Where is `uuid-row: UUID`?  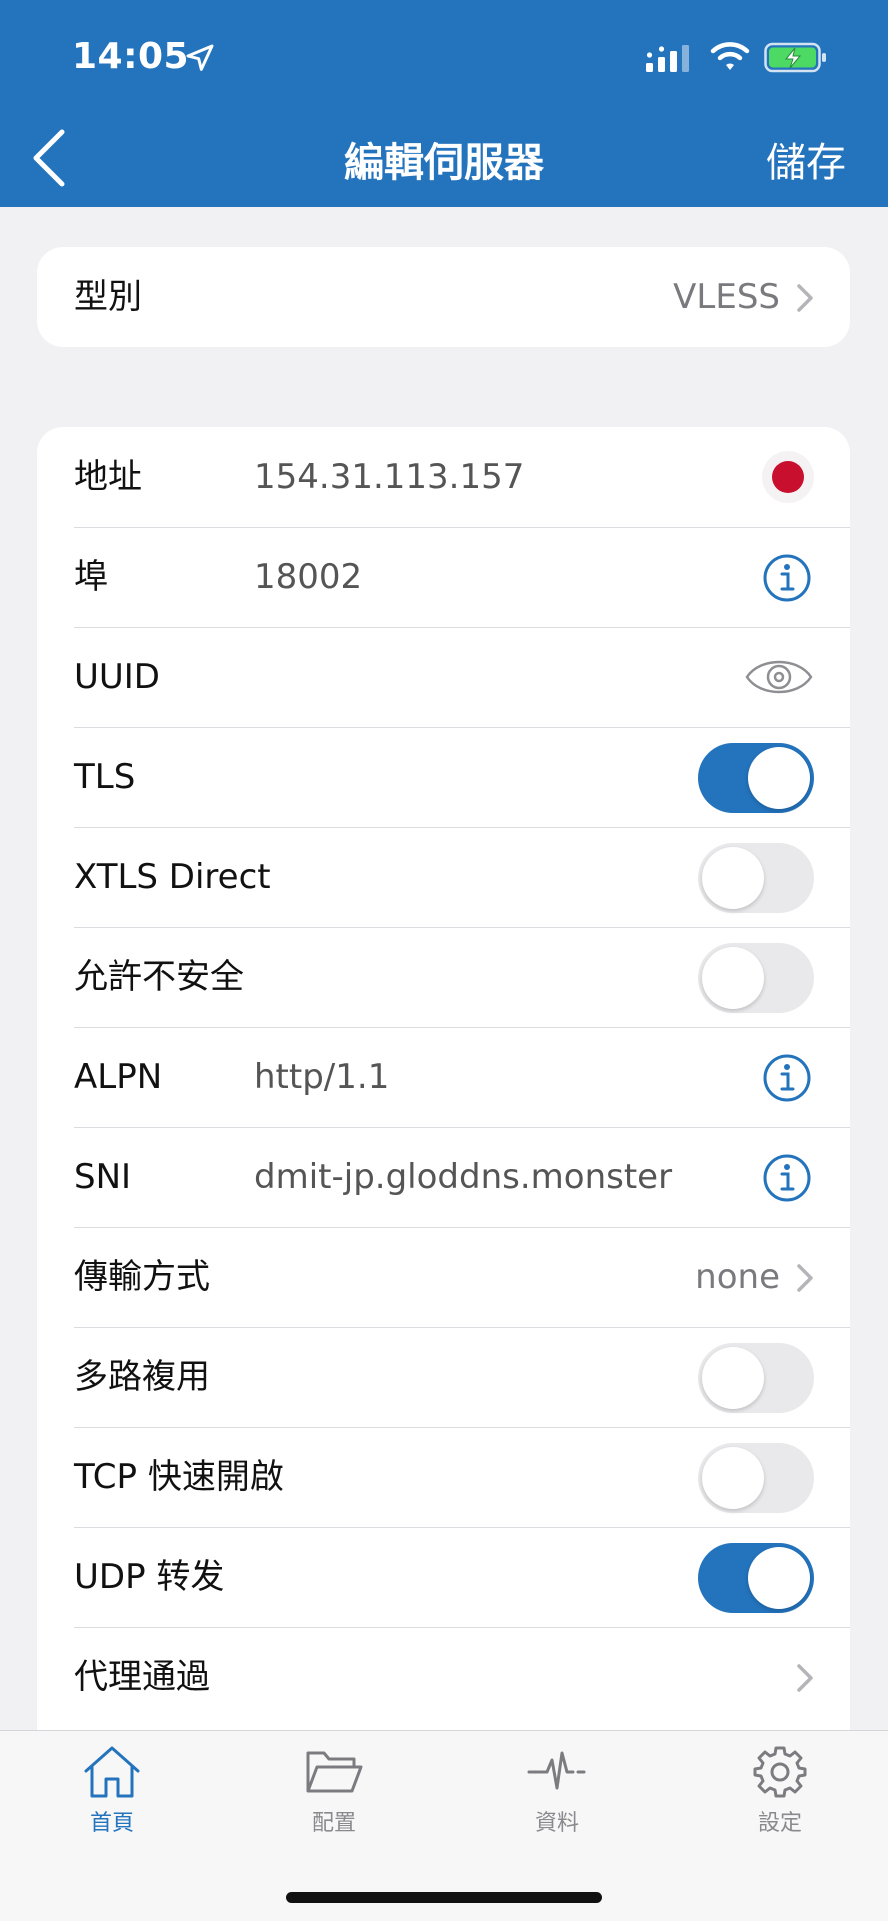 uuid-row: UUID is located at coordinates (443, 677).